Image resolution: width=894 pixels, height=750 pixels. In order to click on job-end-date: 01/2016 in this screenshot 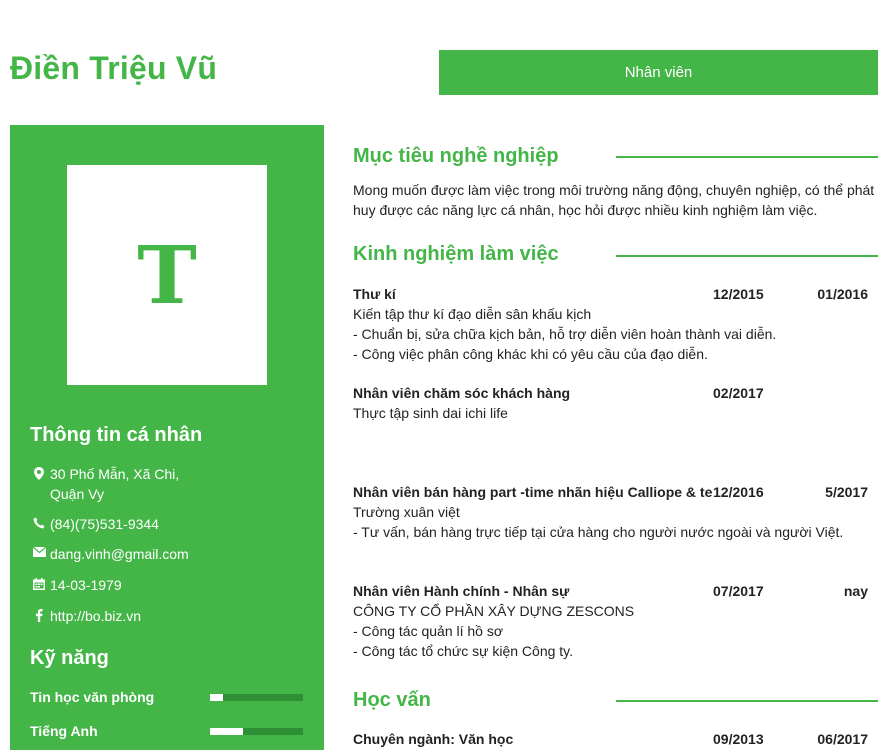, I will do `click(842, 294)`.